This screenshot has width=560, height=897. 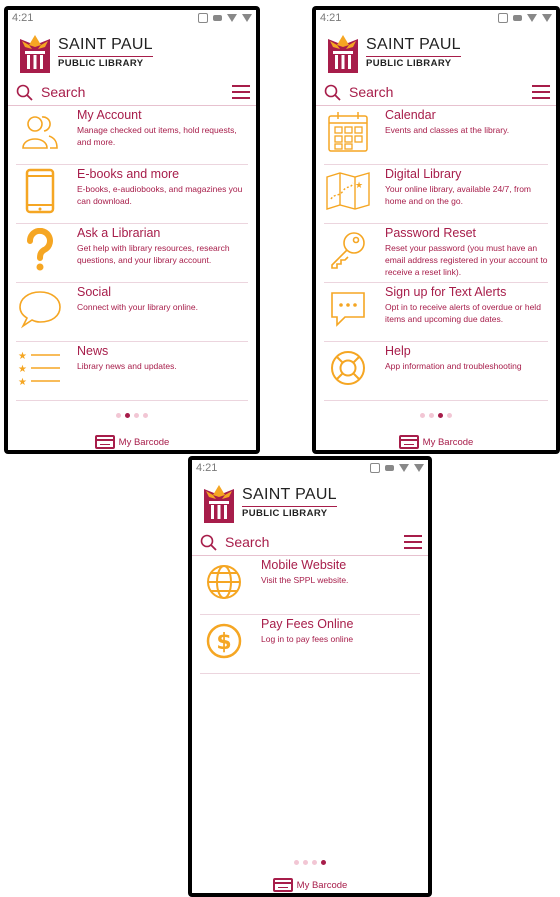 I want to click on users-icon, so click(x=40, y=132).